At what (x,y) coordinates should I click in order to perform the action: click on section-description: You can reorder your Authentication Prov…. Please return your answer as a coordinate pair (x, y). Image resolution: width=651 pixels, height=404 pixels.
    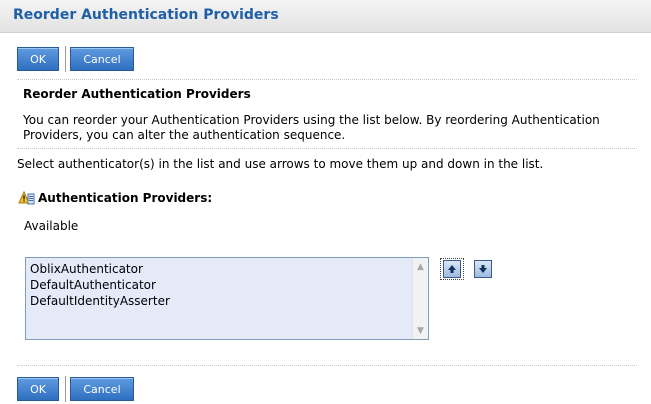
    Looking at the image, I should click on (311, 127).